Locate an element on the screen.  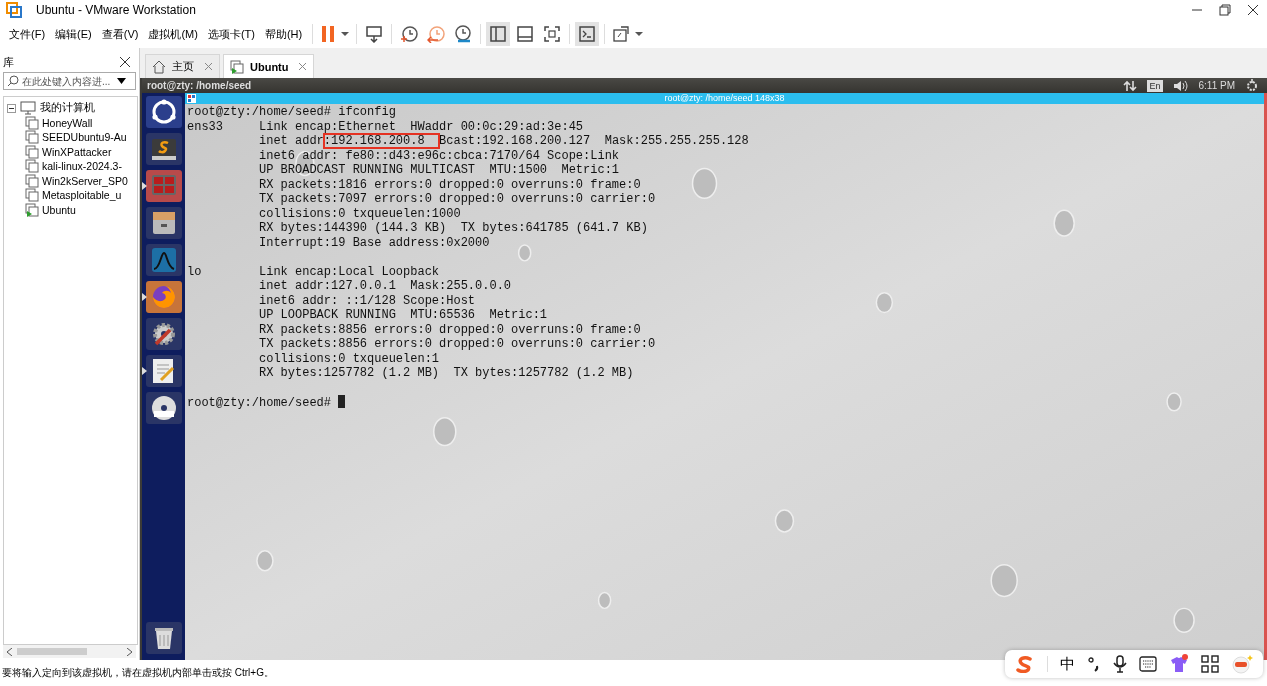
horizontal-scrollbar is located at coordinates (69, 651).